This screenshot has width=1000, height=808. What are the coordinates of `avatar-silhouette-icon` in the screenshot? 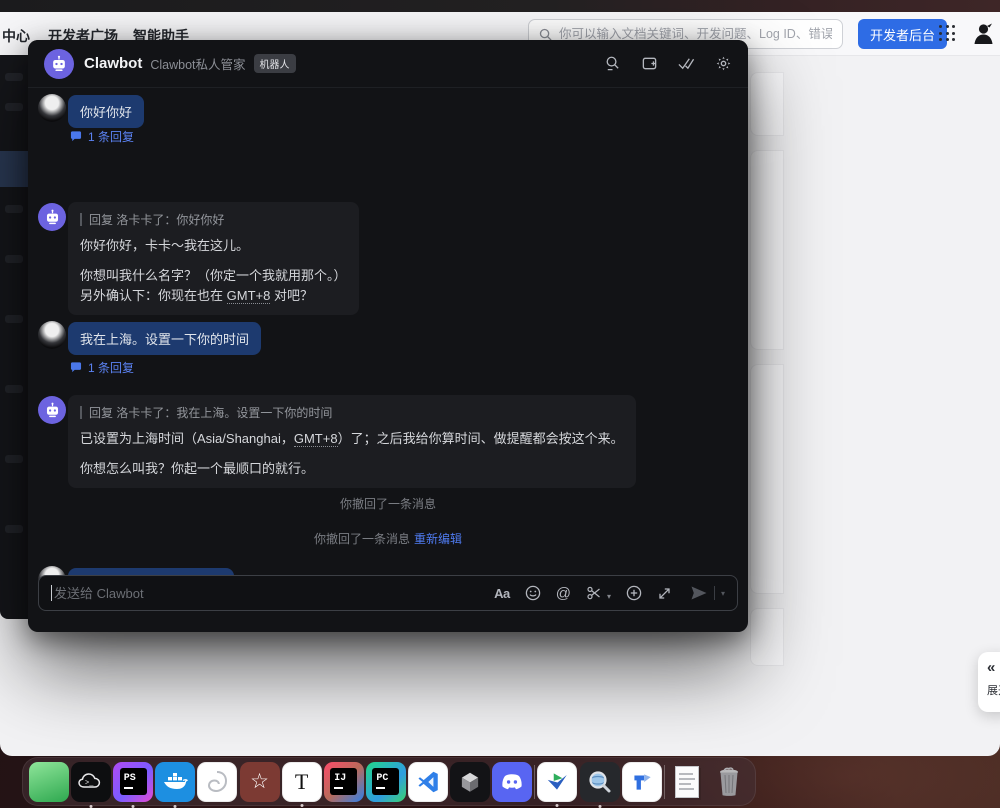 It's located at (983, 33).